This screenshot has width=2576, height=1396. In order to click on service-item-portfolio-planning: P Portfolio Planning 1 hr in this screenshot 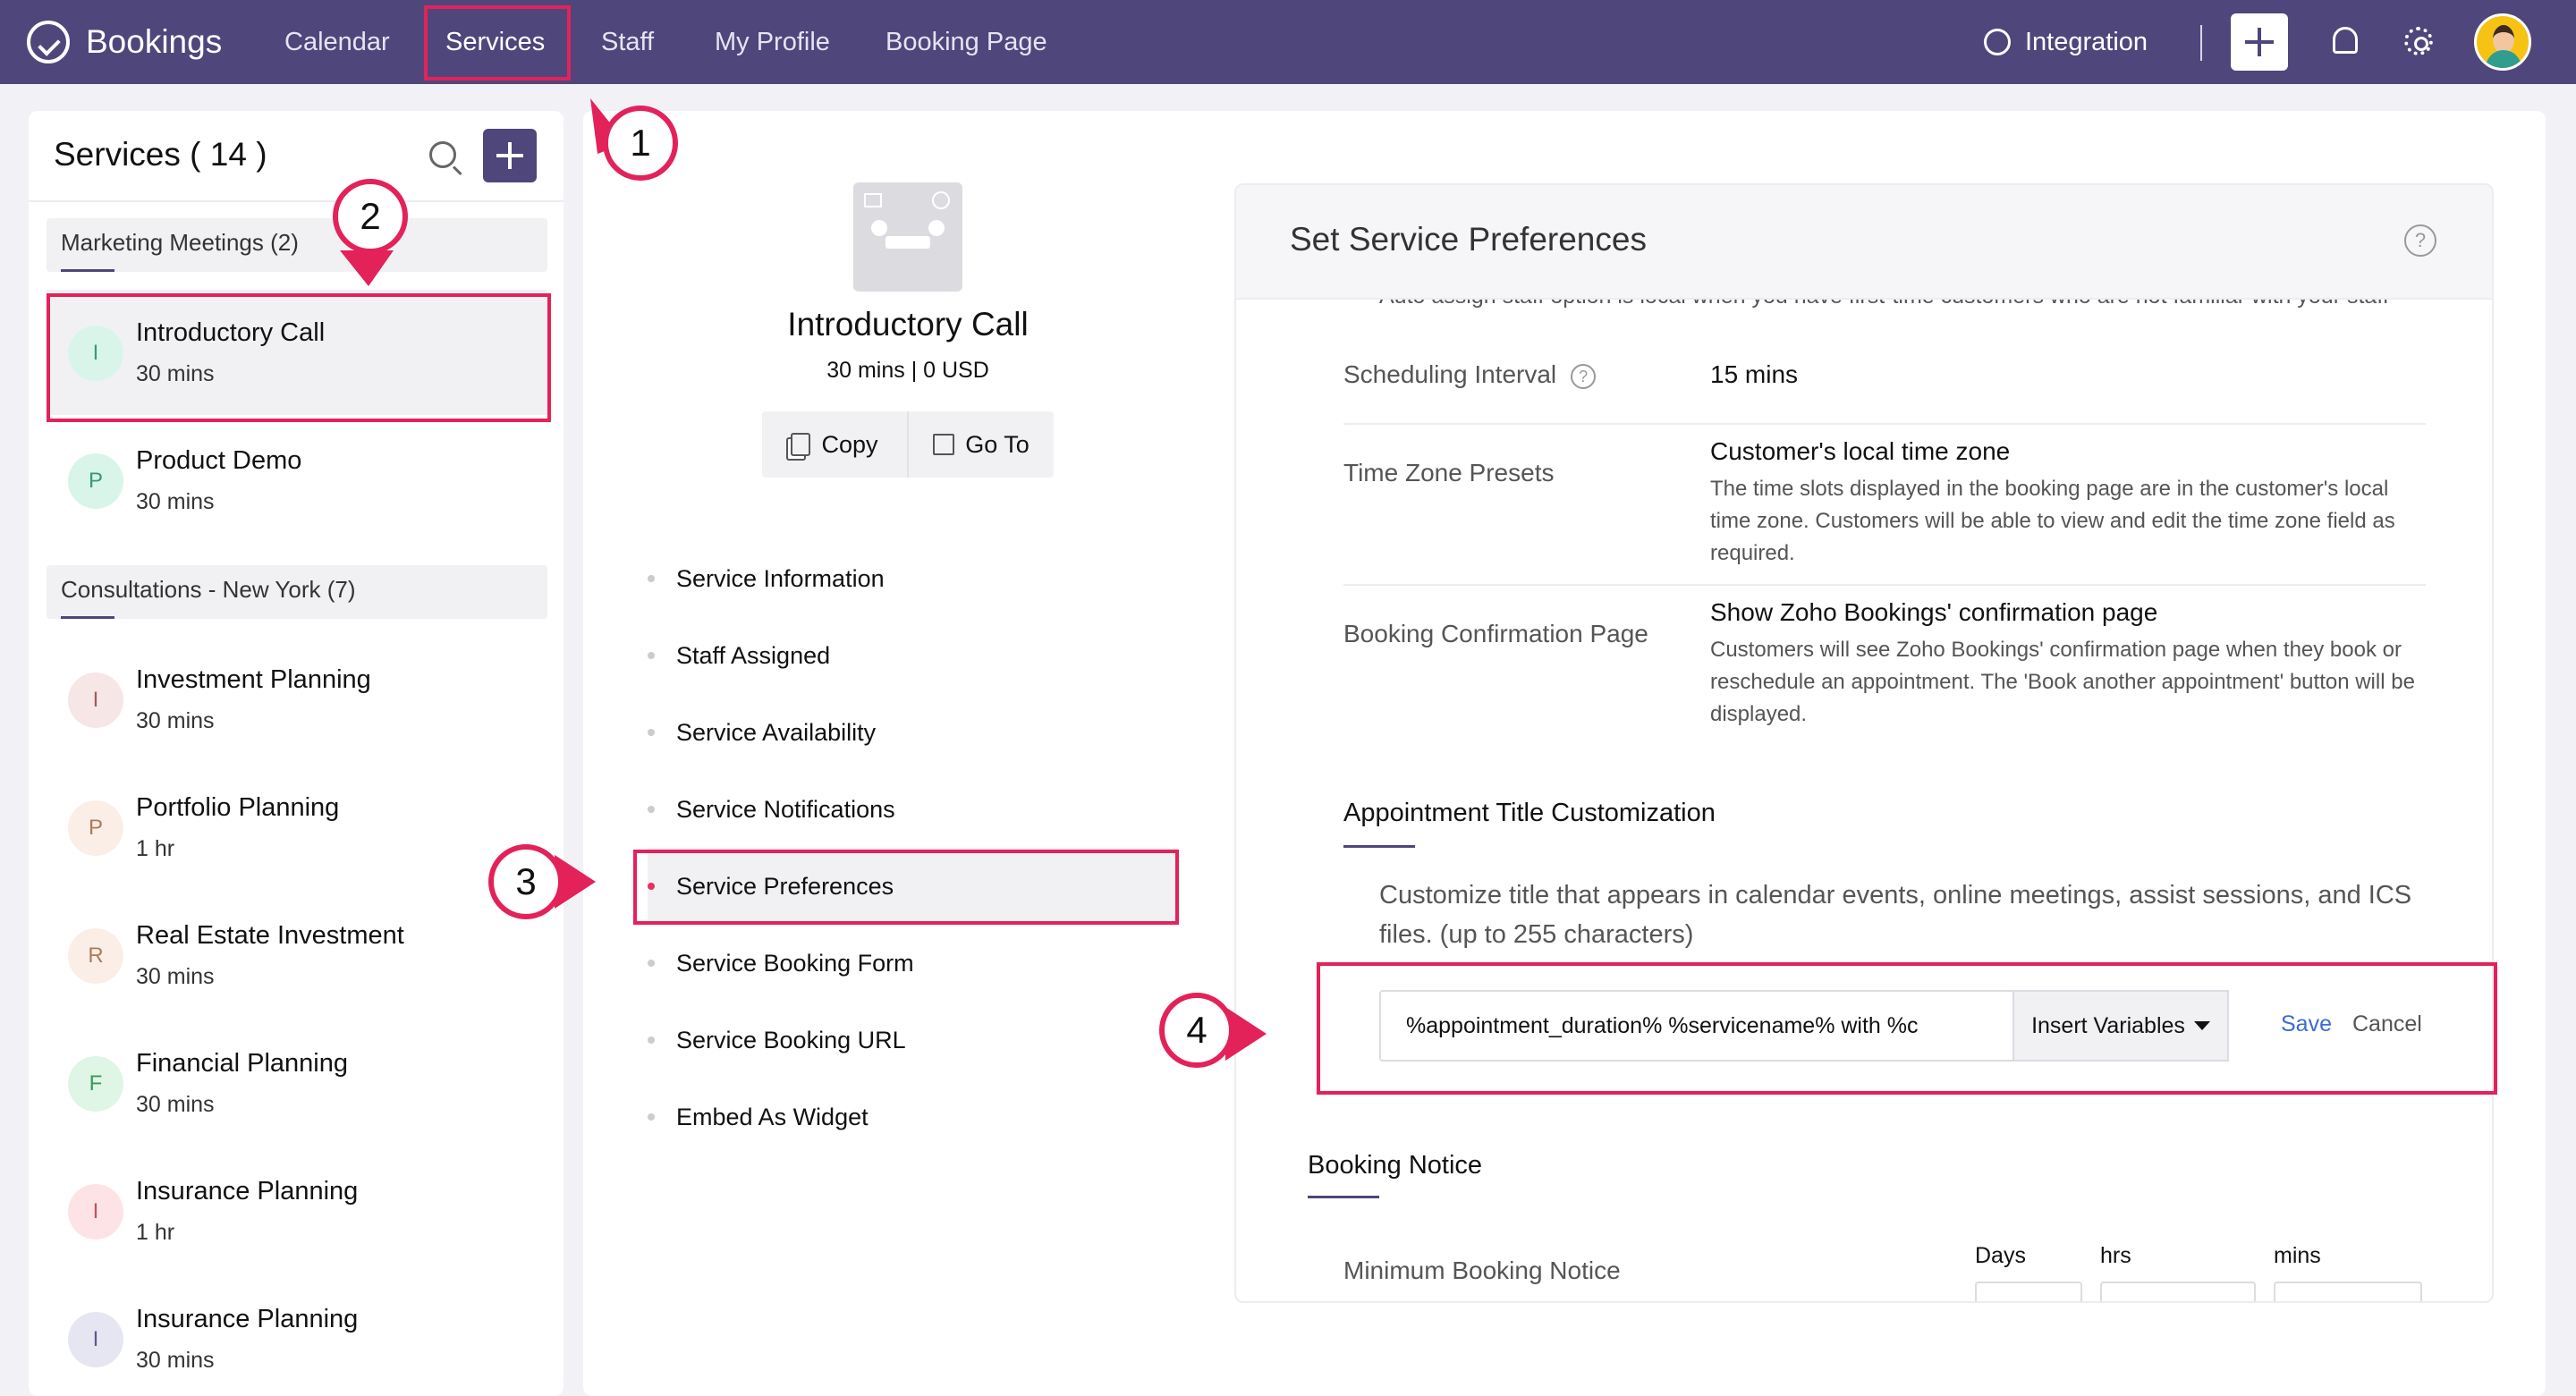, I will do `click(297, 828)`.